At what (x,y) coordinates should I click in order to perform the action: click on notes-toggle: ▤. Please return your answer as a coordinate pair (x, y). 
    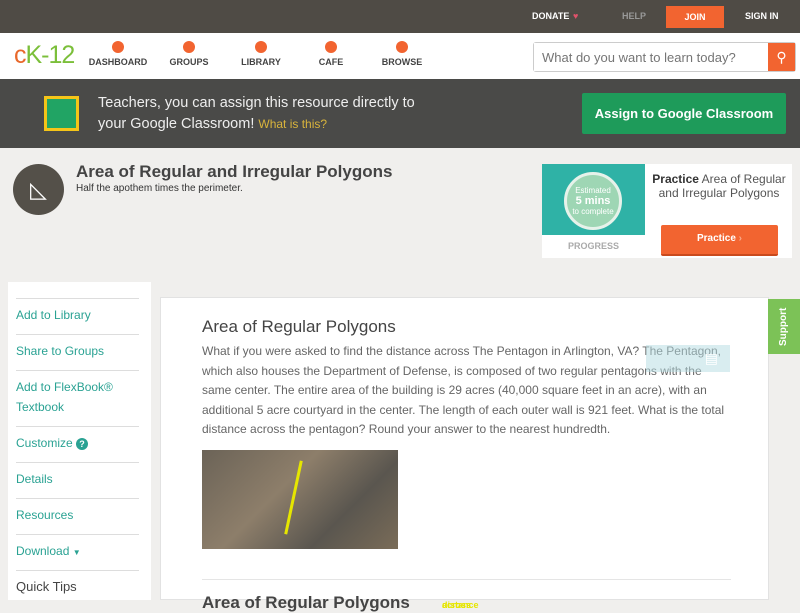
    Looking at the image, I should click on (688, 358).